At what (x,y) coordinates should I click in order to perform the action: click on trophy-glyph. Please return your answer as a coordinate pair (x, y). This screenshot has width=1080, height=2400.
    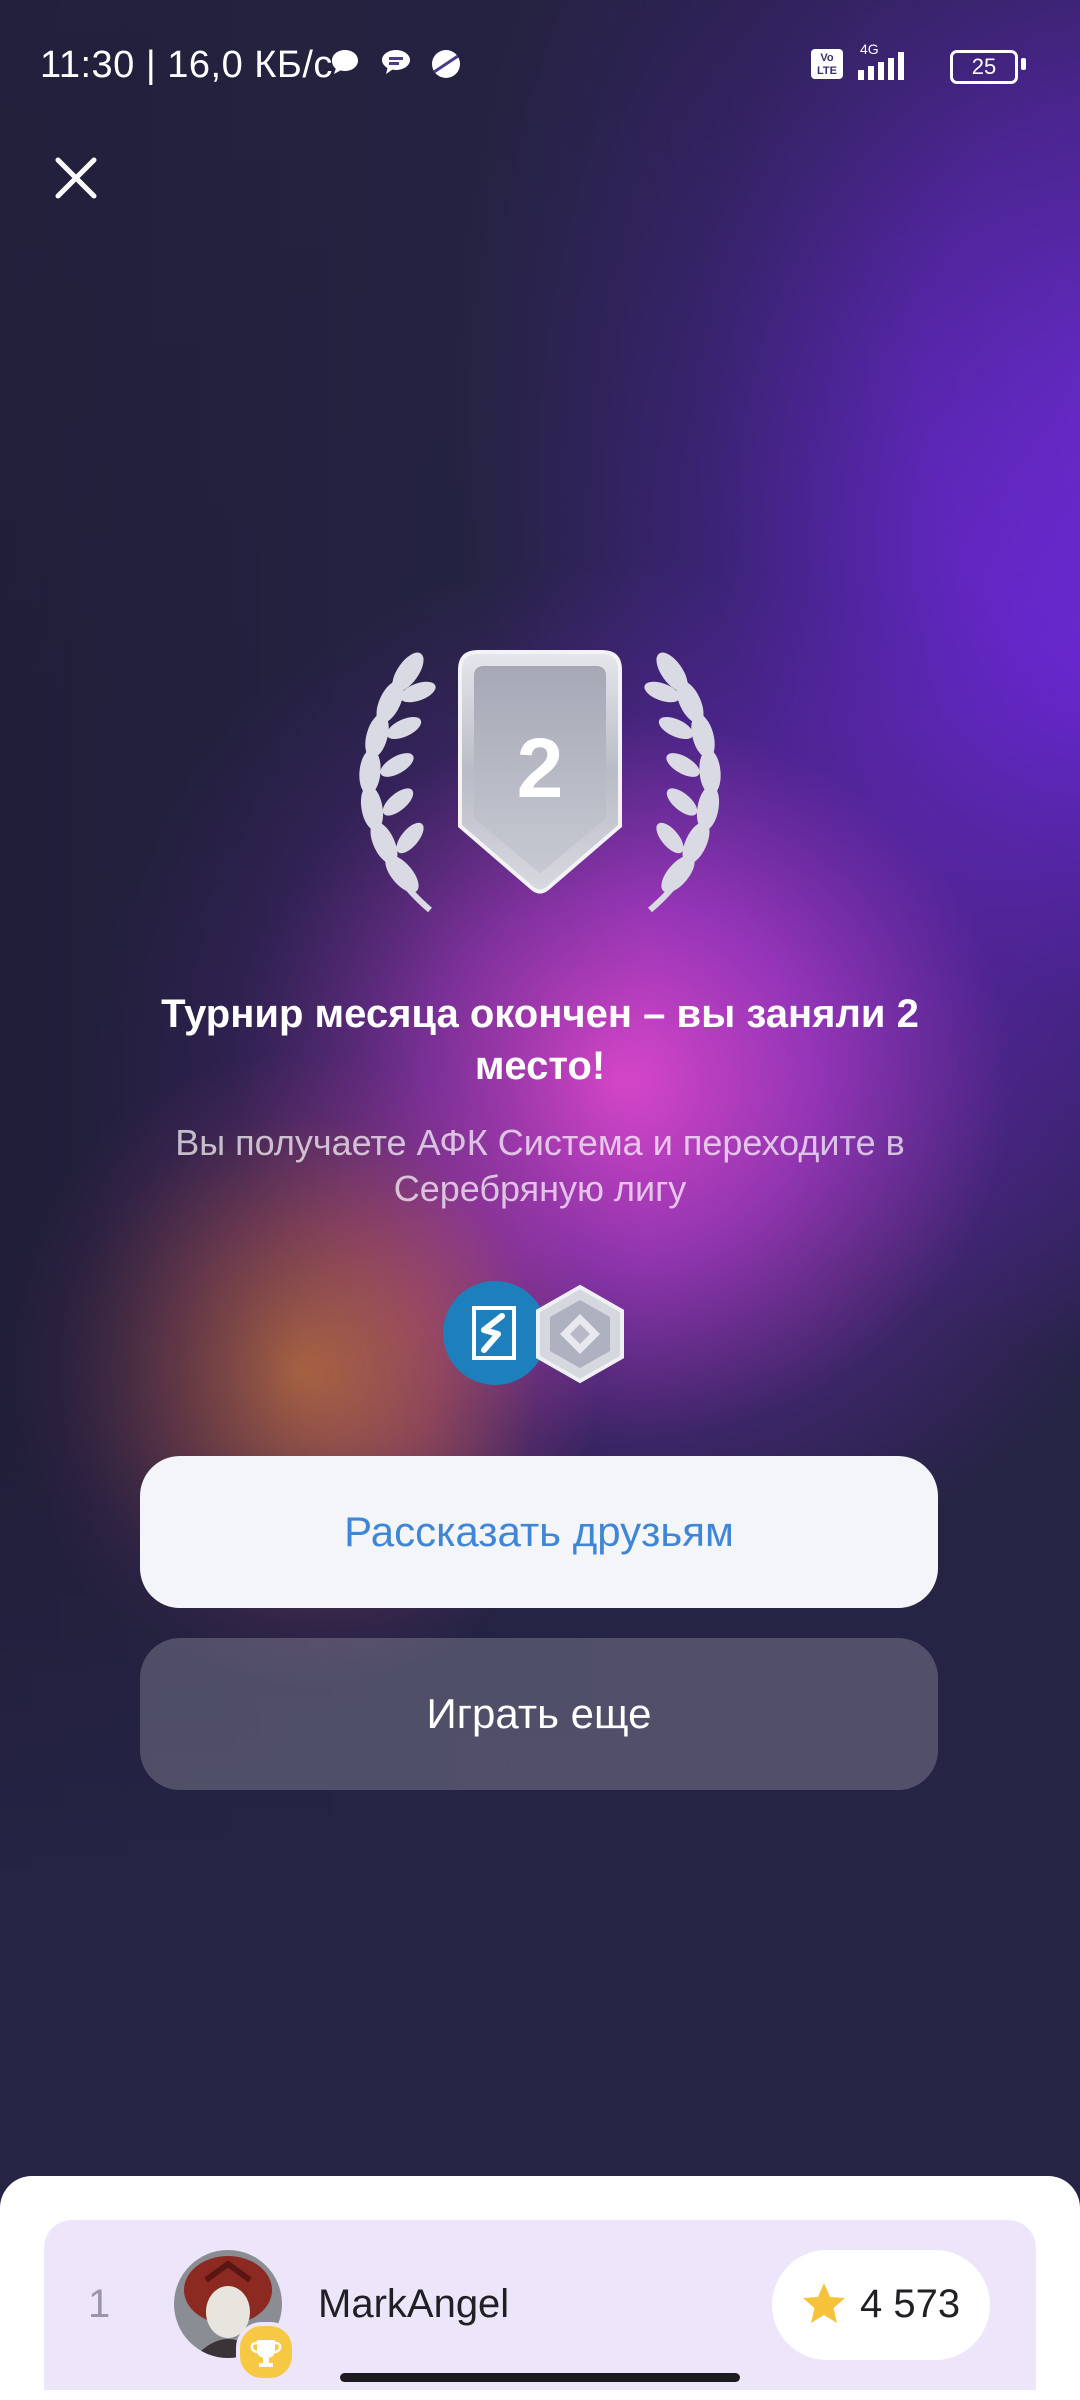
    Looking at the image, I should click on (266, 2353).